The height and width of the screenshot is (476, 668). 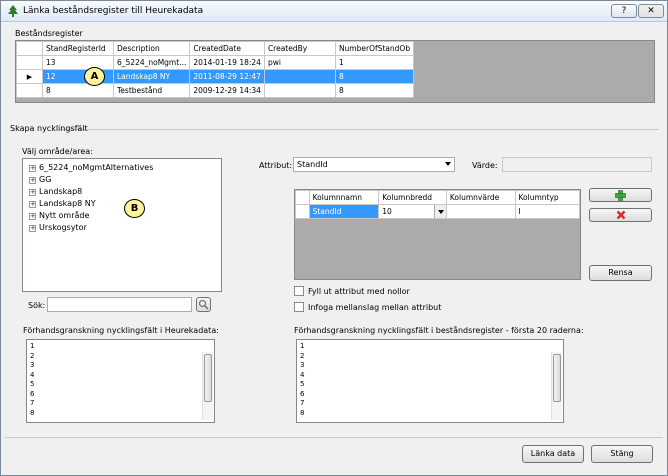 I want to click on row-indicator: ▶, so click(x=29, y=76).